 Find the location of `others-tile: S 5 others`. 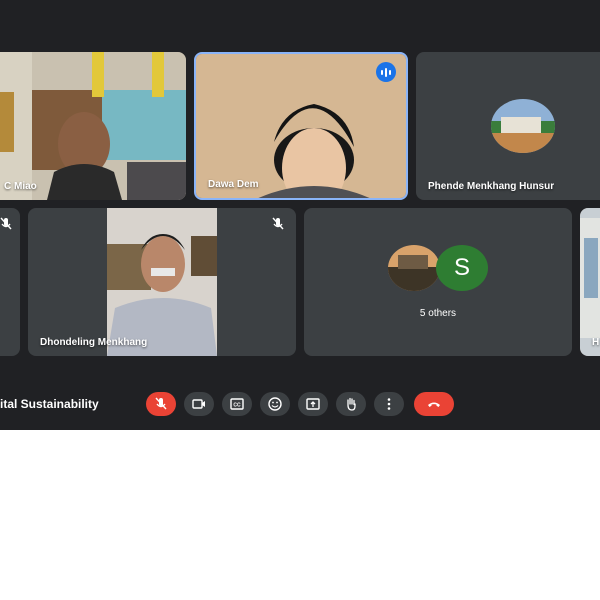

others-tile: S 5 others is located at coordinates (438, 282).